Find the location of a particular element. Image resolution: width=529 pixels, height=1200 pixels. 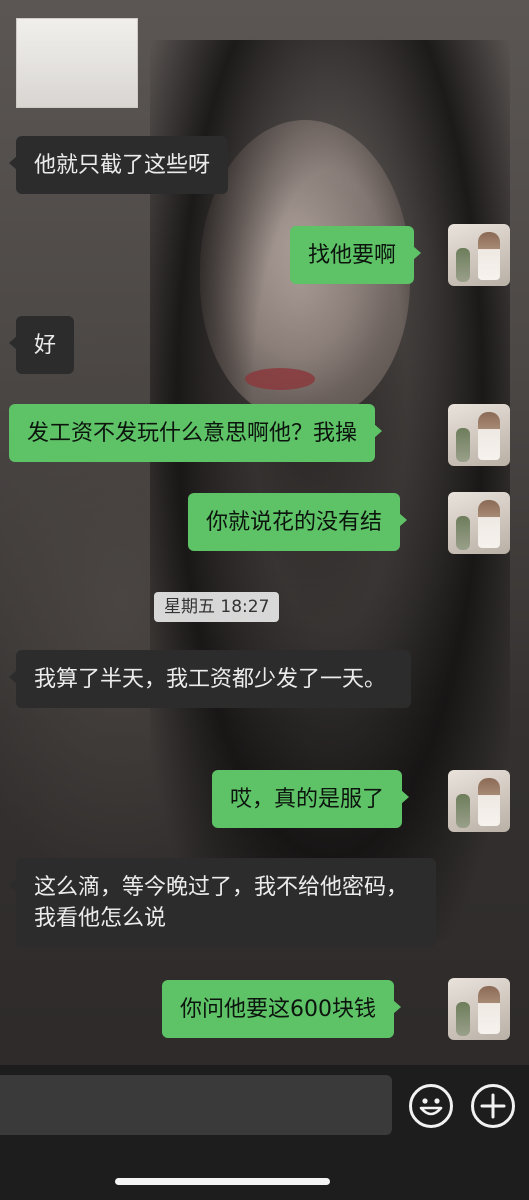

message-bubble-sent: 你问他要这600块钱 is located at coordinates (281, 1009).